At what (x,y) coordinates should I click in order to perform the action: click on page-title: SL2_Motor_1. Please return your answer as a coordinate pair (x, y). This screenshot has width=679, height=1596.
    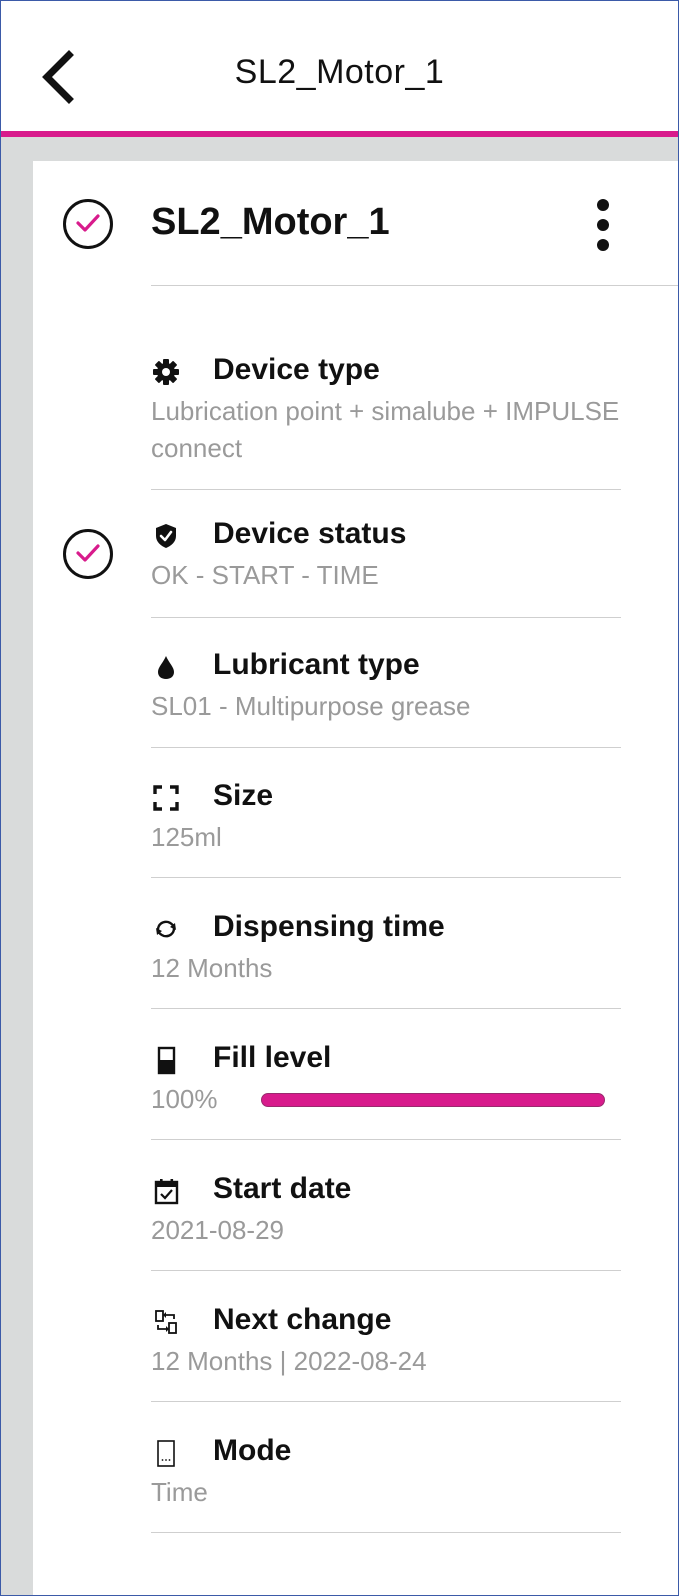
    Looking at the image, I should click on (339, 72).